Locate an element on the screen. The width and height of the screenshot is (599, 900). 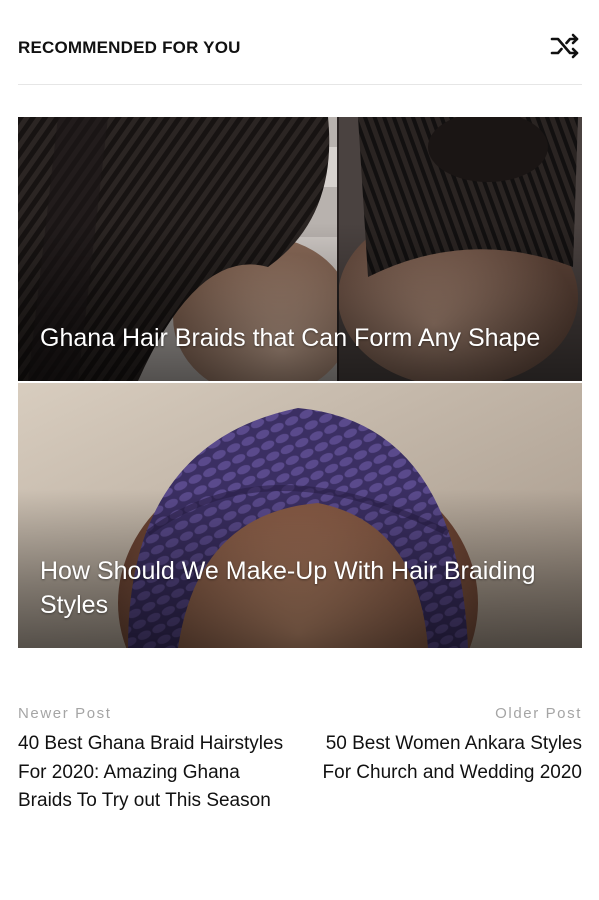
widget-header: RECOMMENDED FOR YOU is located at coordinates (300, 48).